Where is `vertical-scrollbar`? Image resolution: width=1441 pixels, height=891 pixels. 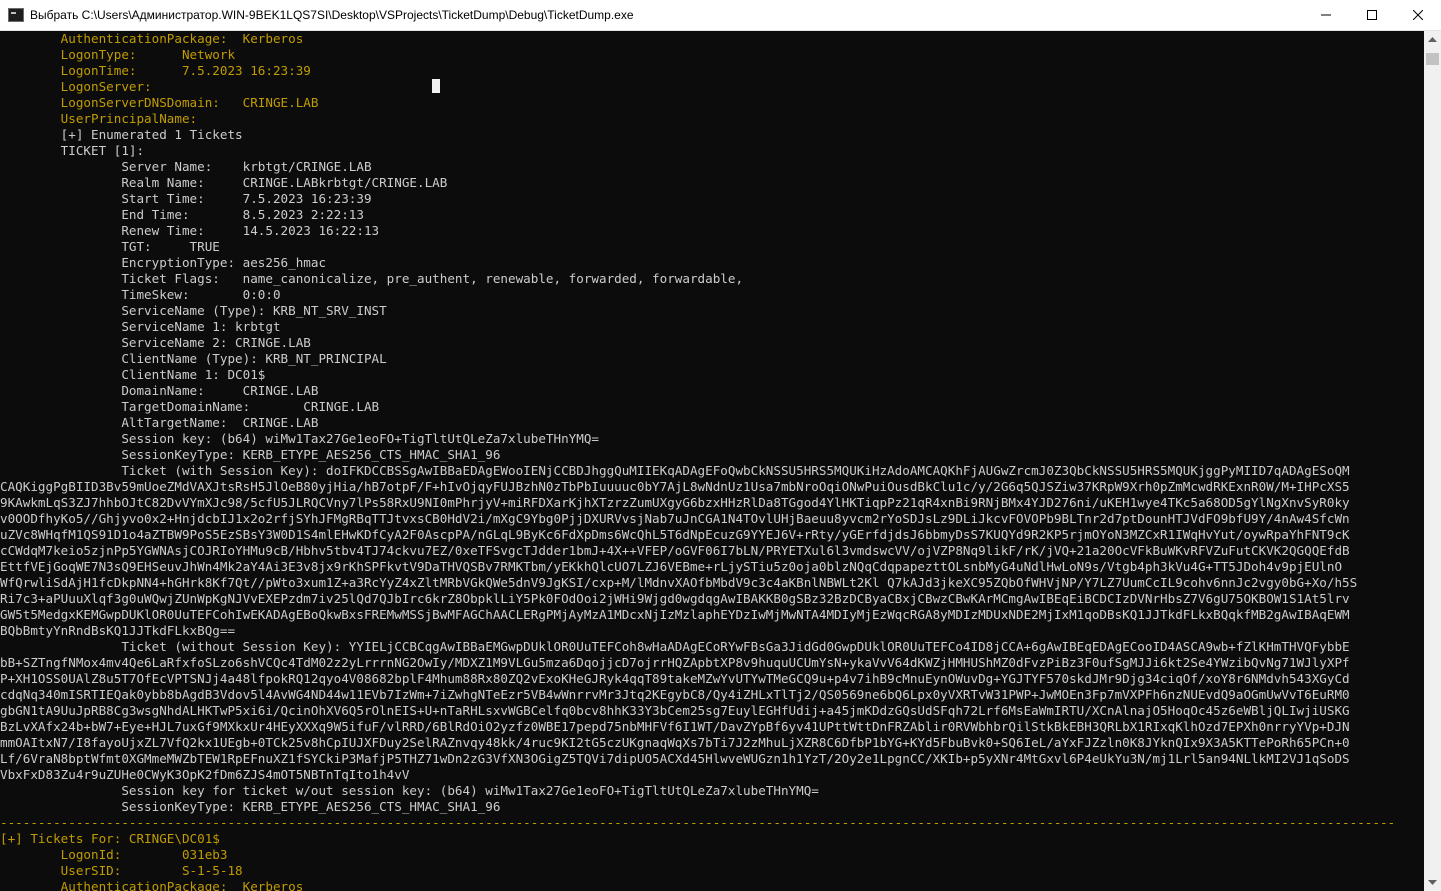 vertical-scrollbar is located at coordinates (1432, 461).